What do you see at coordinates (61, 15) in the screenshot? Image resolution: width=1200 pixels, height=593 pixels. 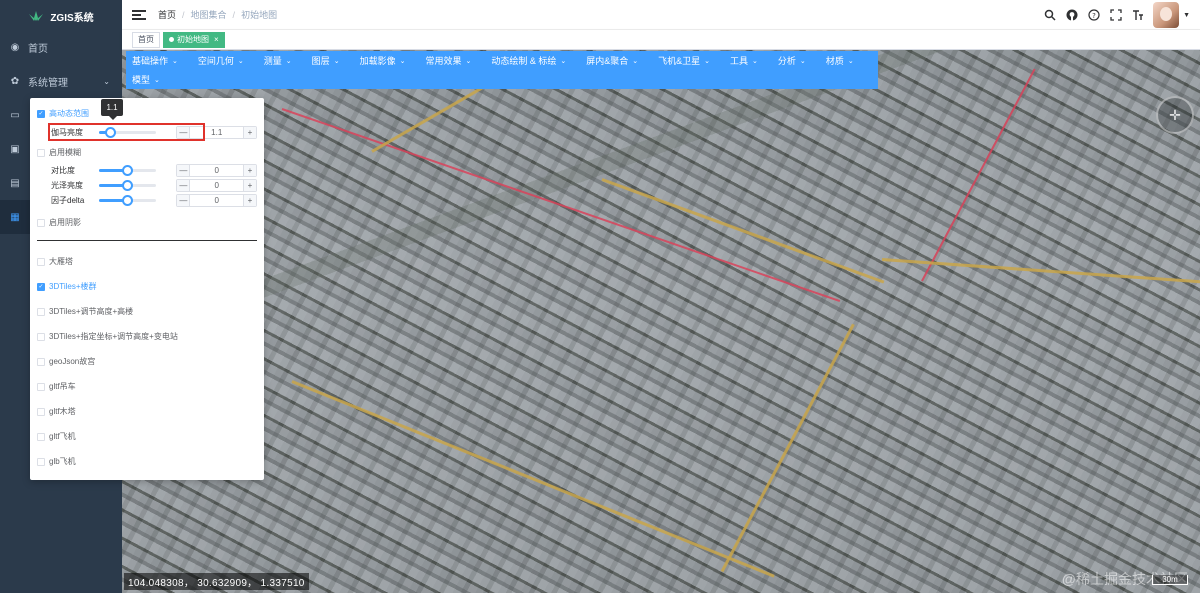 I see `app-logo: ZGIS系统` at bounding box center [61, 15].